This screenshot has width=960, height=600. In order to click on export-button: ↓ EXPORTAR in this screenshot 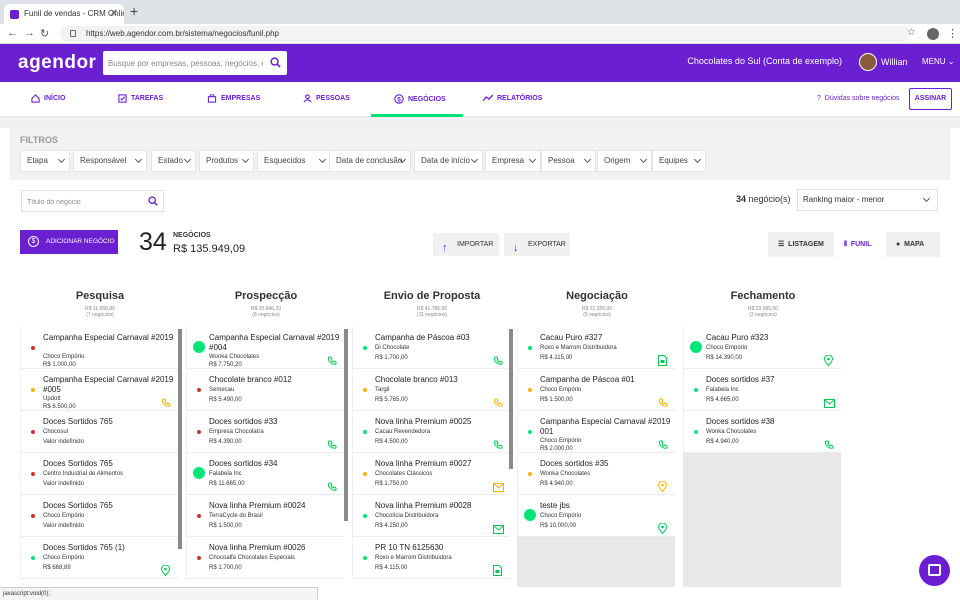, I will do `click(537, 244)`.